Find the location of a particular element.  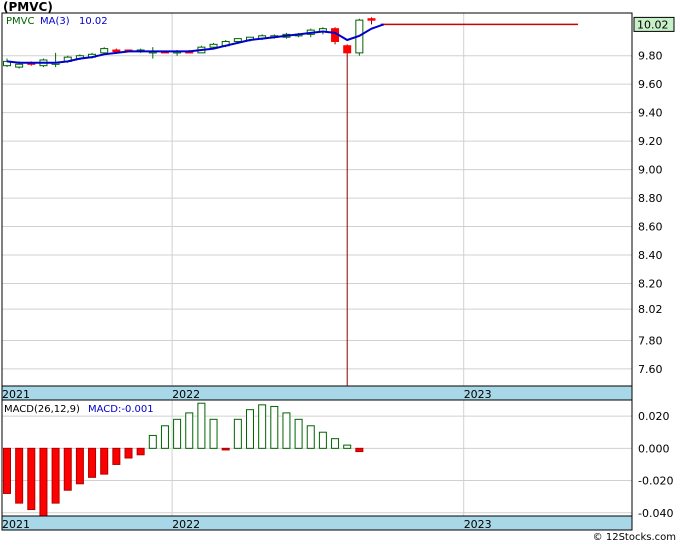

price-y-tick-label: 8.60 is located at coordinates (650, 227).